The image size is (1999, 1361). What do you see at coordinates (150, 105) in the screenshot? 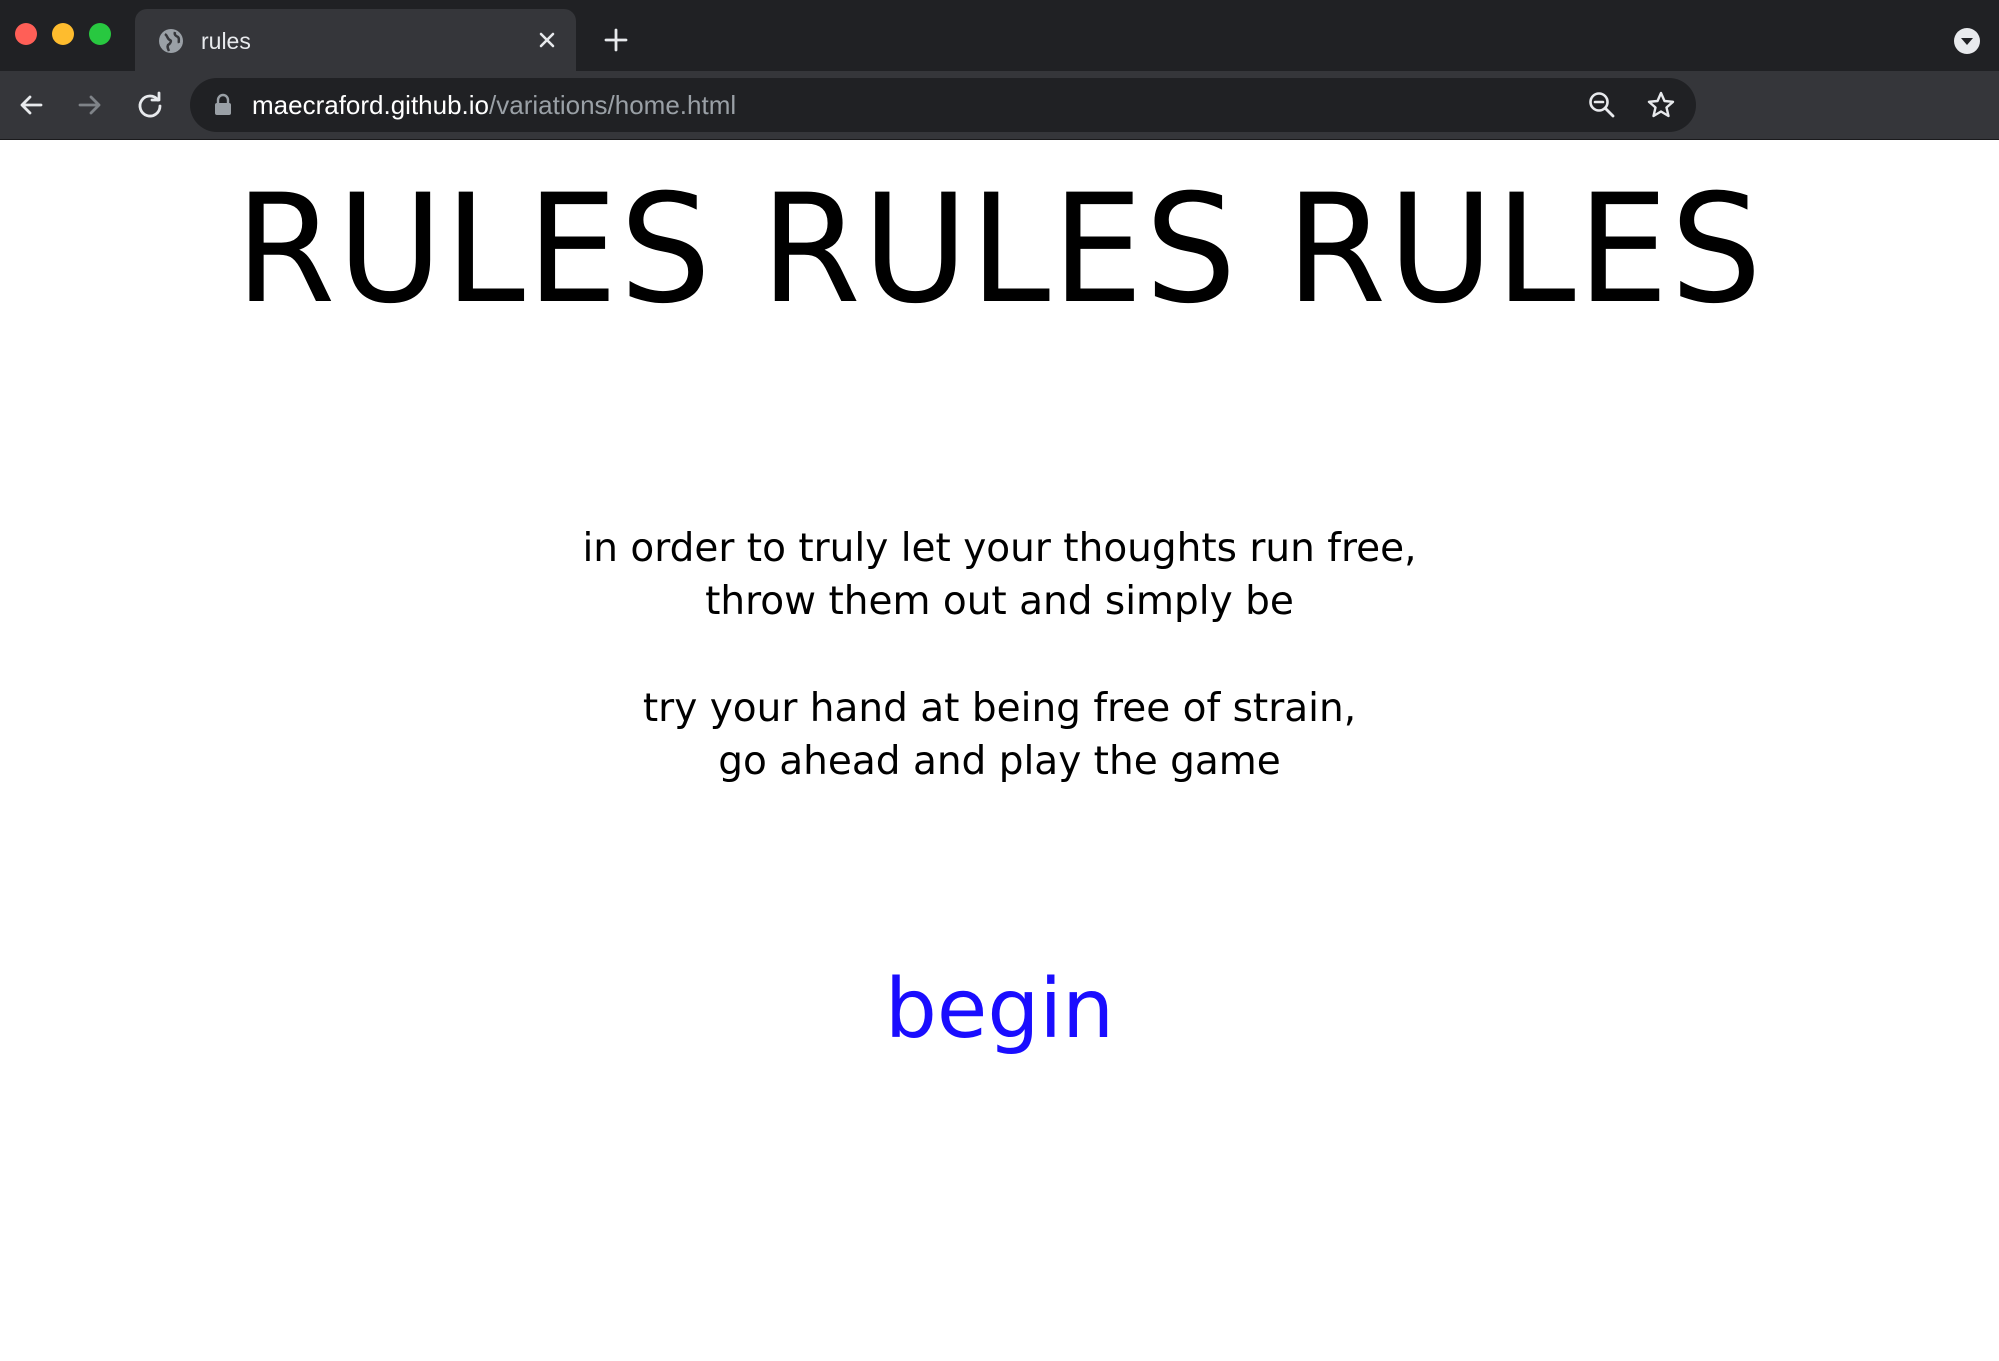
I see `reload-icon` at bounding box center [150, 105].